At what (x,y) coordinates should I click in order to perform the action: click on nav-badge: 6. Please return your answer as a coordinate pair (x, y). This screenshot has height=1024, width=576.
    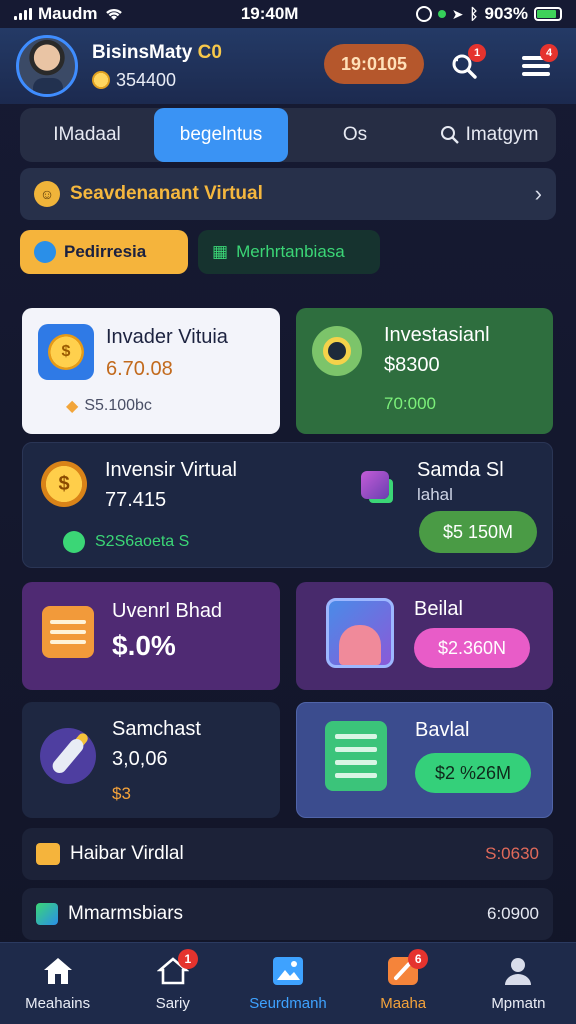
    Looking at the image, I should click on (418, 959).